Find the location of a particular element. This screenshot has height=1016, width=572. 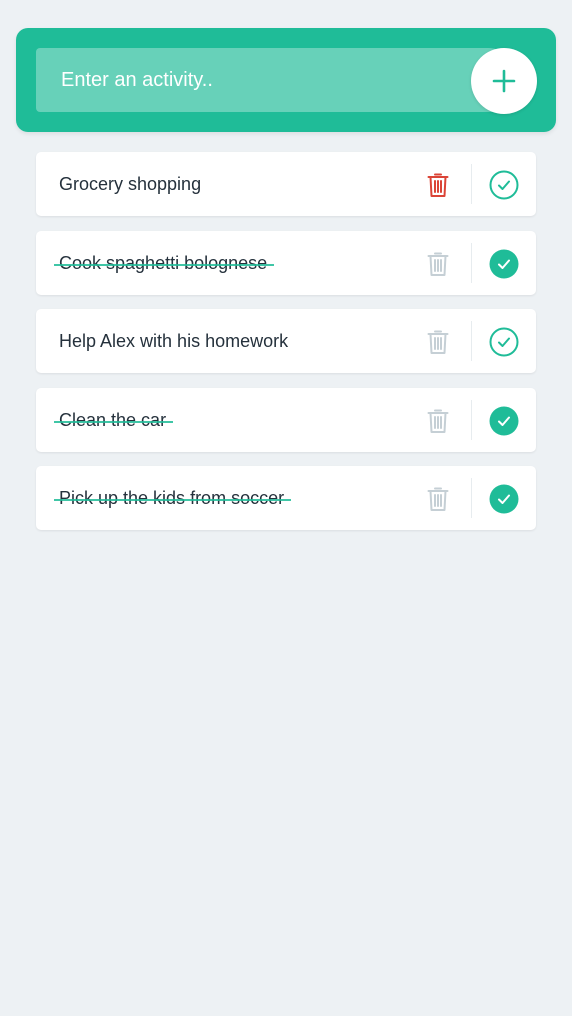

add-activity-header is located at coordinates (286, 80).